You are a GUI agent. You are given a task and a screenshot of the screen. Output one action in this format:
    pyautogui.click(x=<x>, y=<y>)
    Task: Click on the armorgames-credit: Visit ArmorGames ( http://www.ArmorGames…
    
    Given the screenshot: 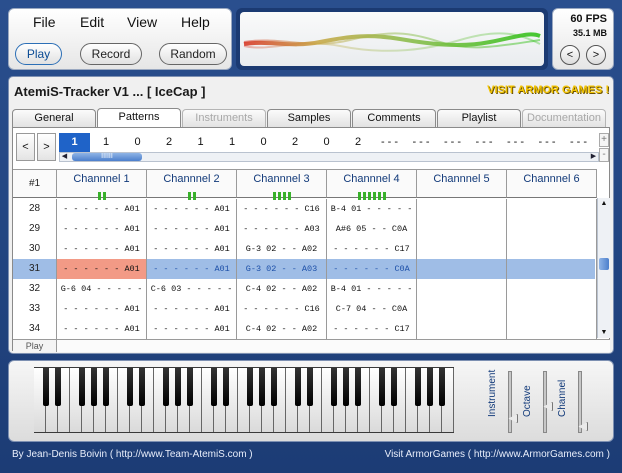 What is the action you would take?
    pyautogui.click(x=497, y=454)
    